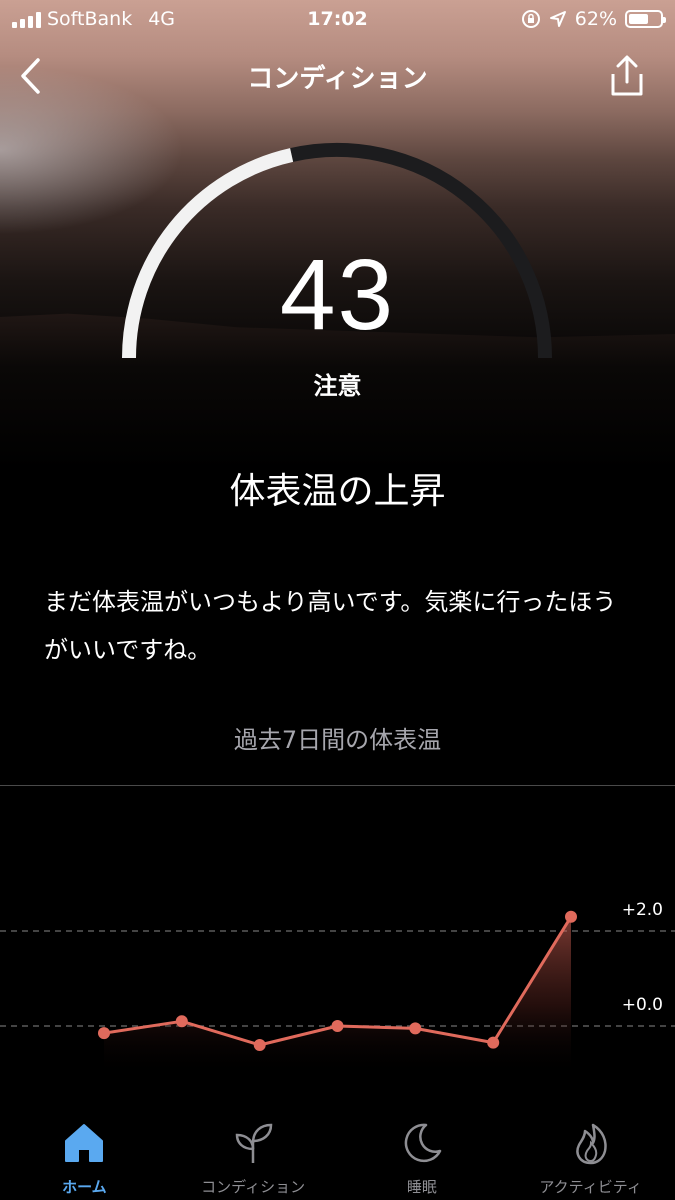 Image resolution: width=675 pixels, height=1200 pixels. What do you see at coordinates (421, 1187) in the screenshot?
I see `tab-sleep-label: 睡眠` at bounding box center [421, 1187].